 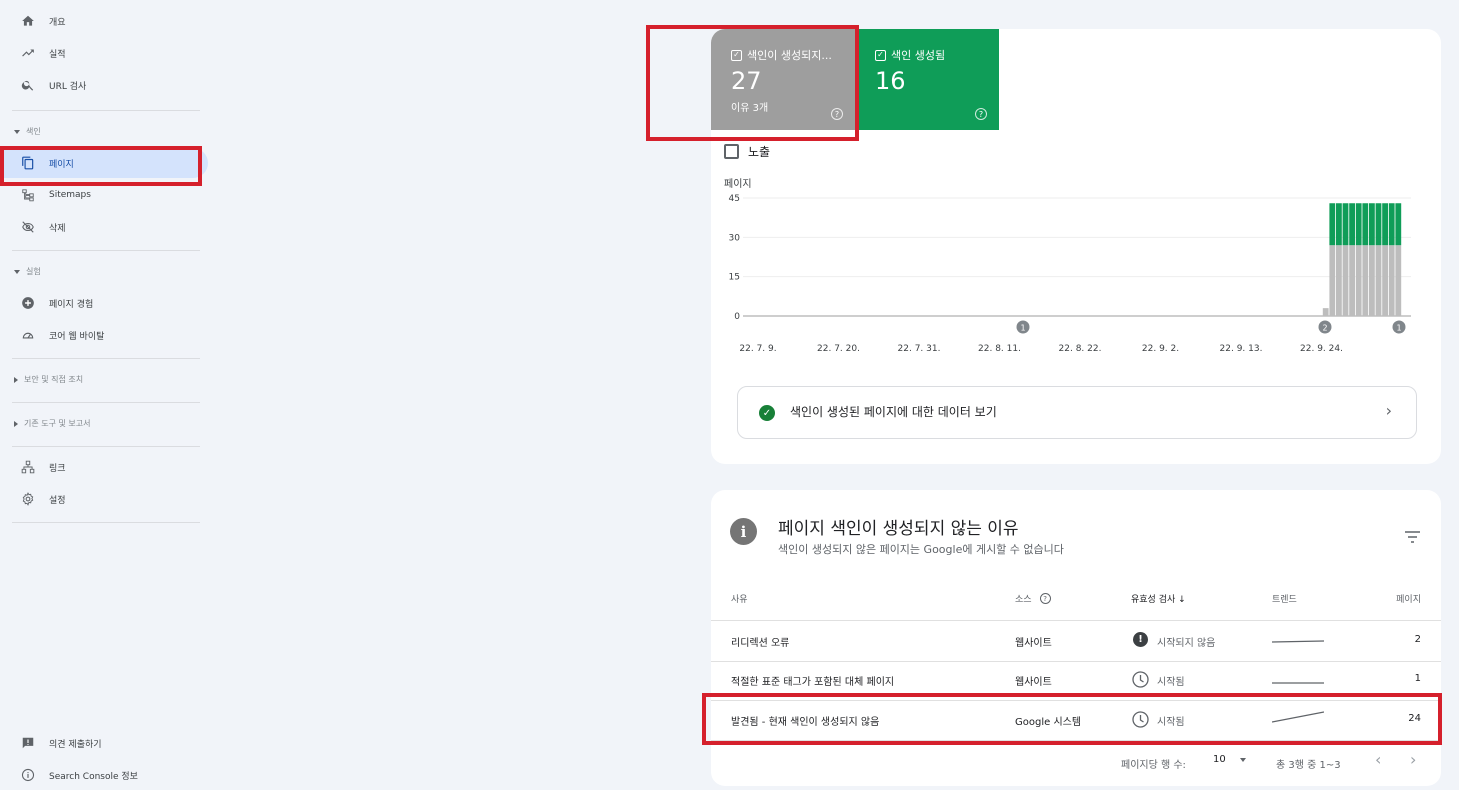 I want to click on sitemap-icon, so click(x=28, y=195).